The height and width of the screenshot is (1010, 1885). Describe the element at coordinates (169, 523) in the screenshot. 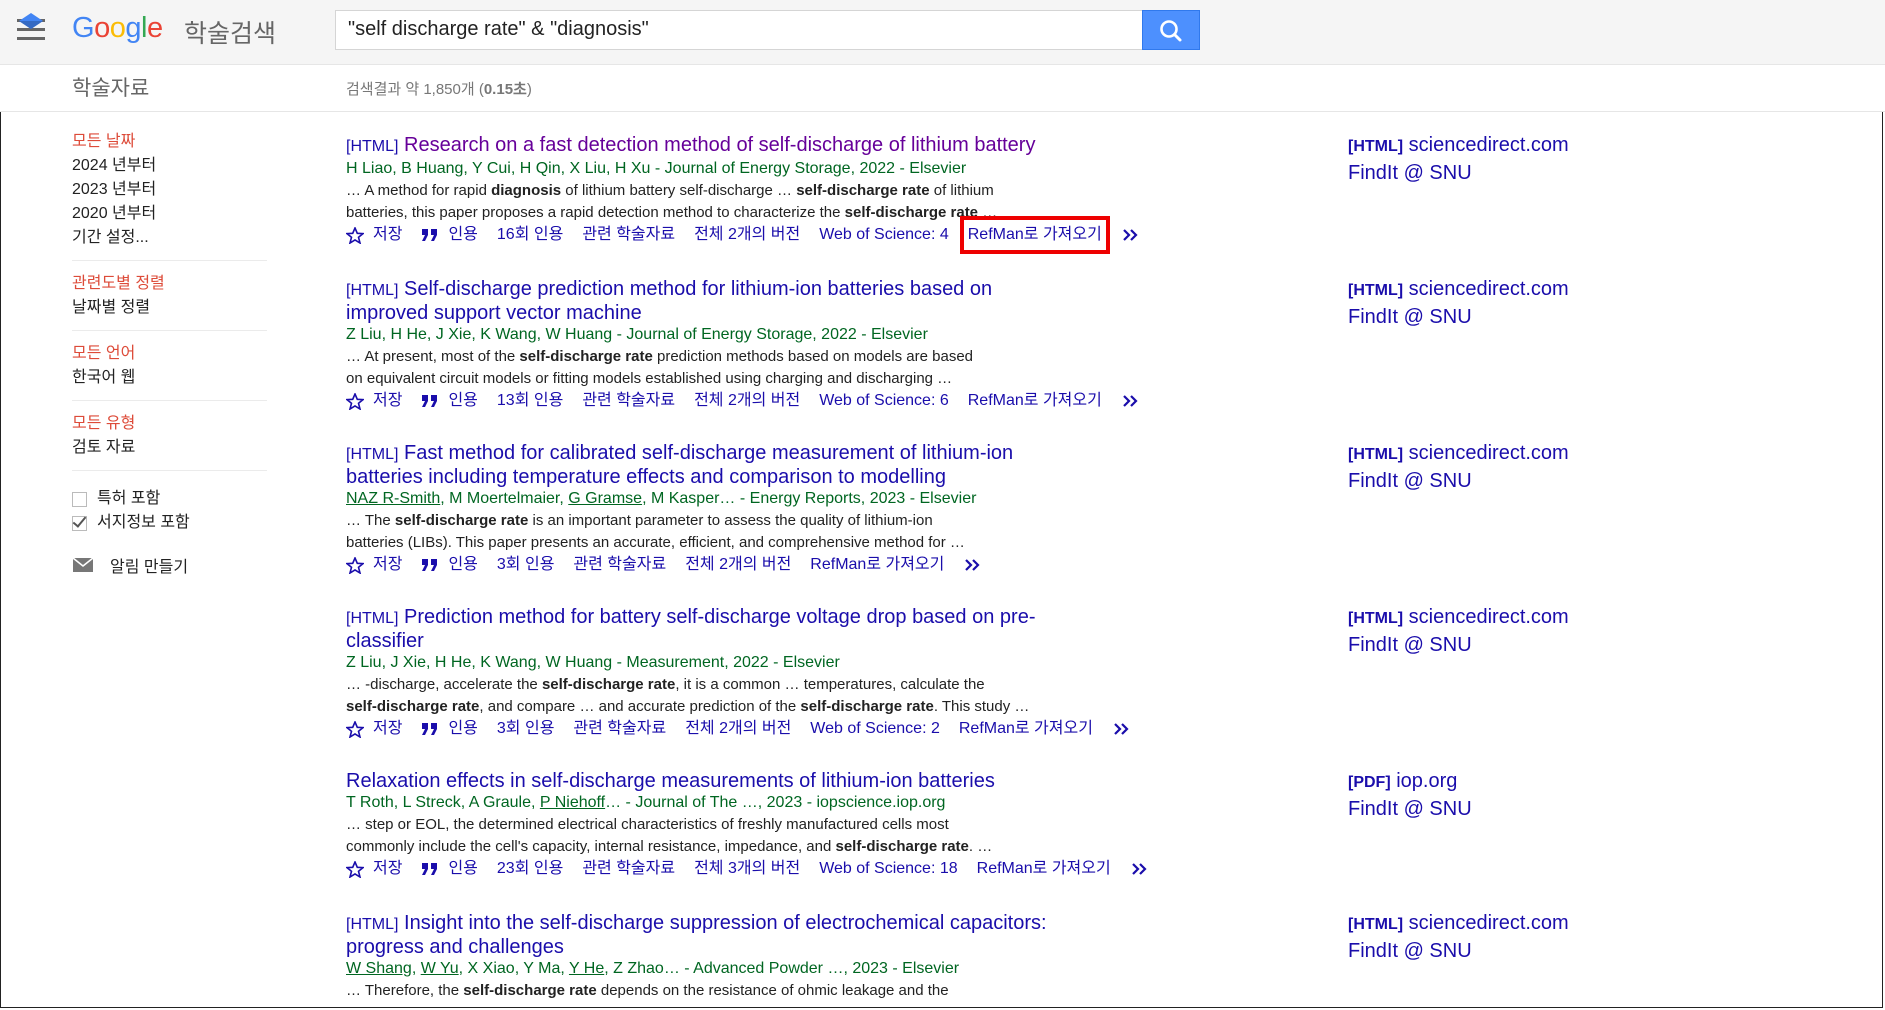

I see `include-citations-checkbox: 서지정보 포함` at that location.